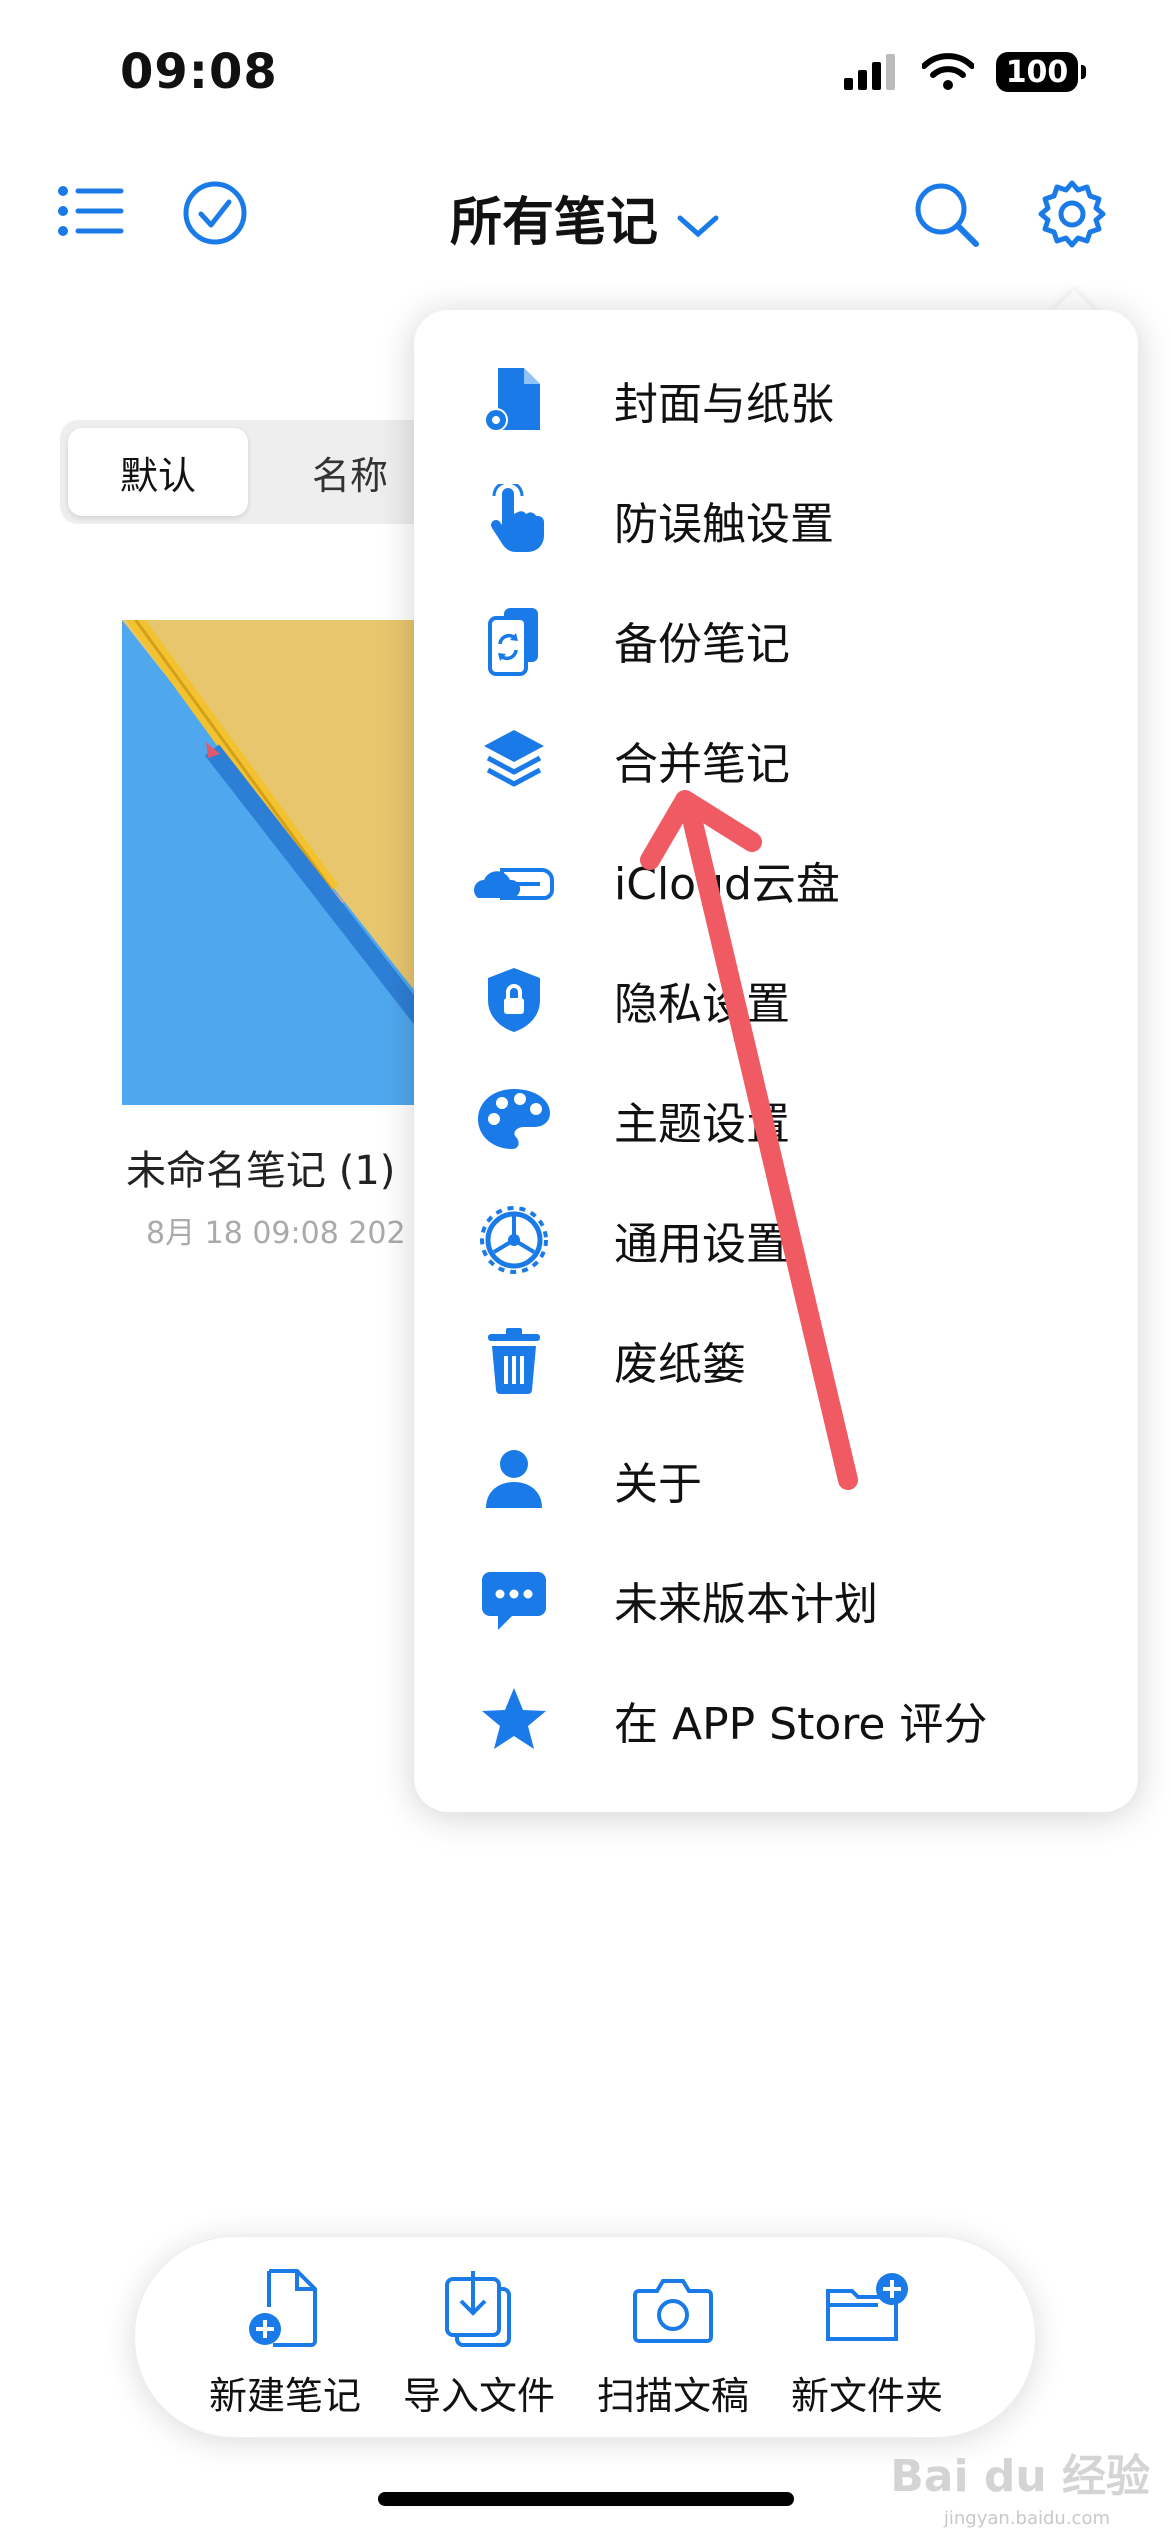 Image resolution: width=1170 pixels, height=2532 pixels. I want to click on wifi-icon, so click(948, 71).